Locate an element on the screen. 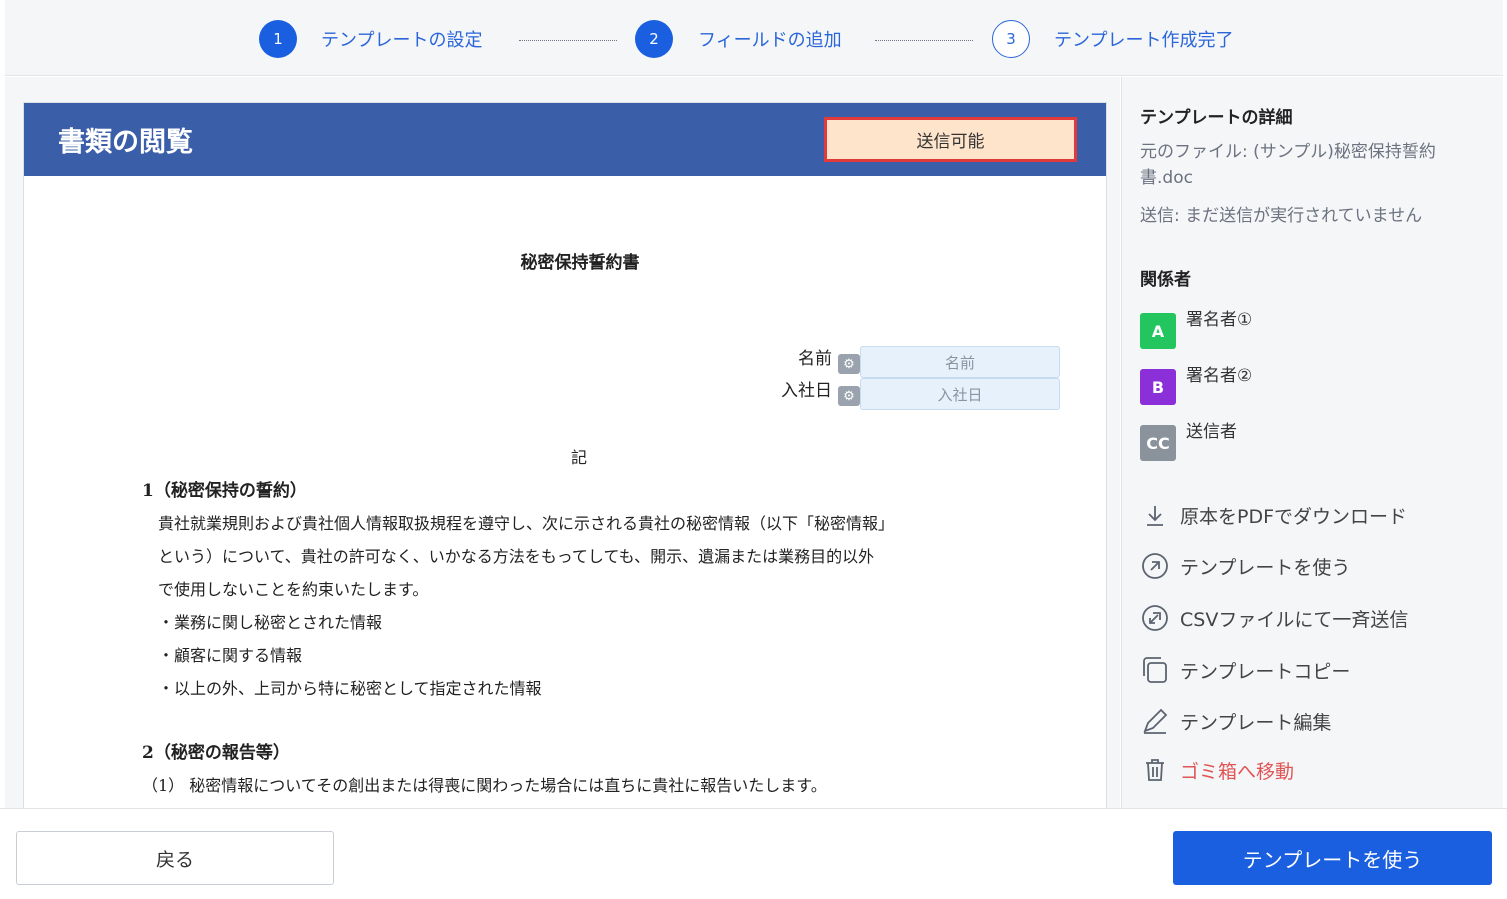 The width and height of the screenshot is (1507, 899). document-header: 書類の閲覧 送信可能 is located at coordinates (565, 139).